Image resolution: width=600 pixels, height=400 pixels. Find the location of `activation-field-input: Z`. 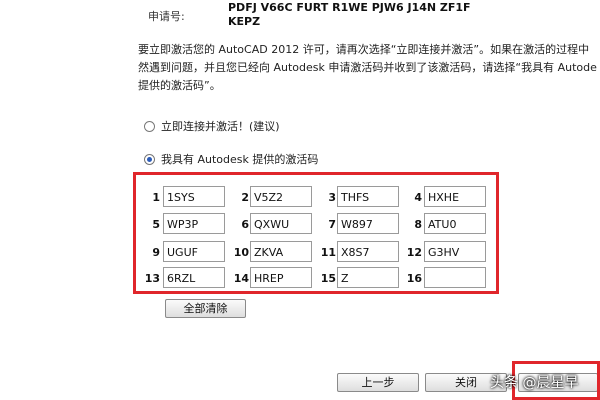

activation-field-input: Z is located at coordinates (368, 277).